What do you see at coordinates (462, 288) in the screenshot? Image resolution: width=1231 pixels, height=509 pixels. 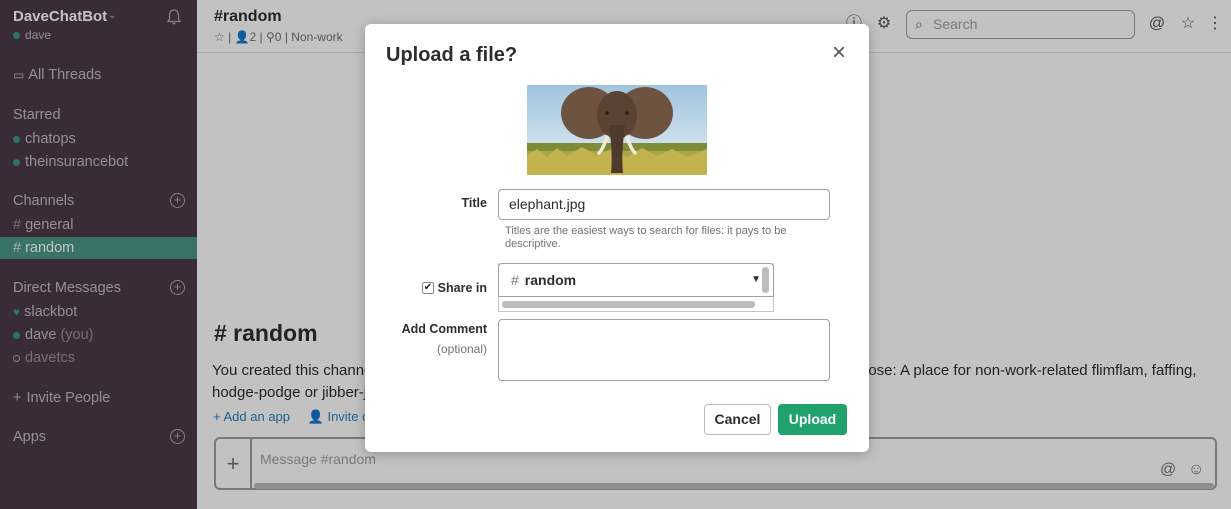 I see `share-in-label: Share in` at bounding box center [462, 288].